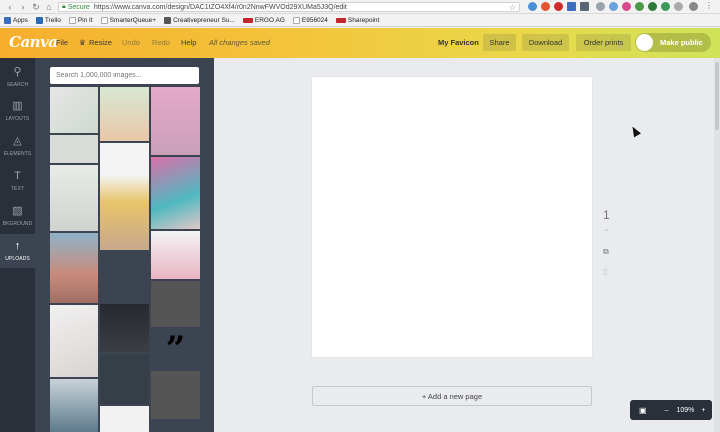  Describe the element at coordinates (17, 216) in the screenshot. I see `sidebar-item-background: ▨ BKGROUND` at that location.